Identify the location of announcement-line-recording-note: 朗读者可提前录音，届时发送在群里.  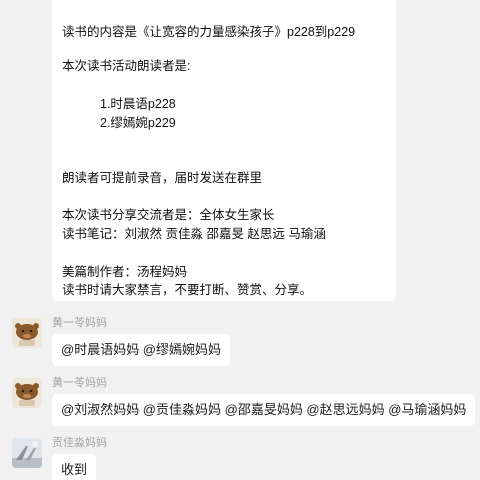
(162, 178).